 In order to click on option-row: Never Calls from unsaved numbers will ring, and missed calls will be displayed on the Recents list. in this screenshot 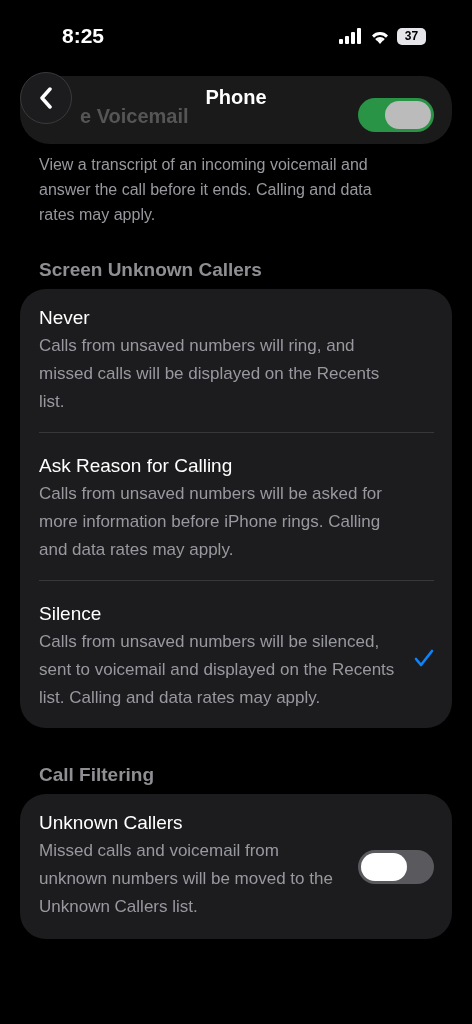, I will do `click(236, 360)`.